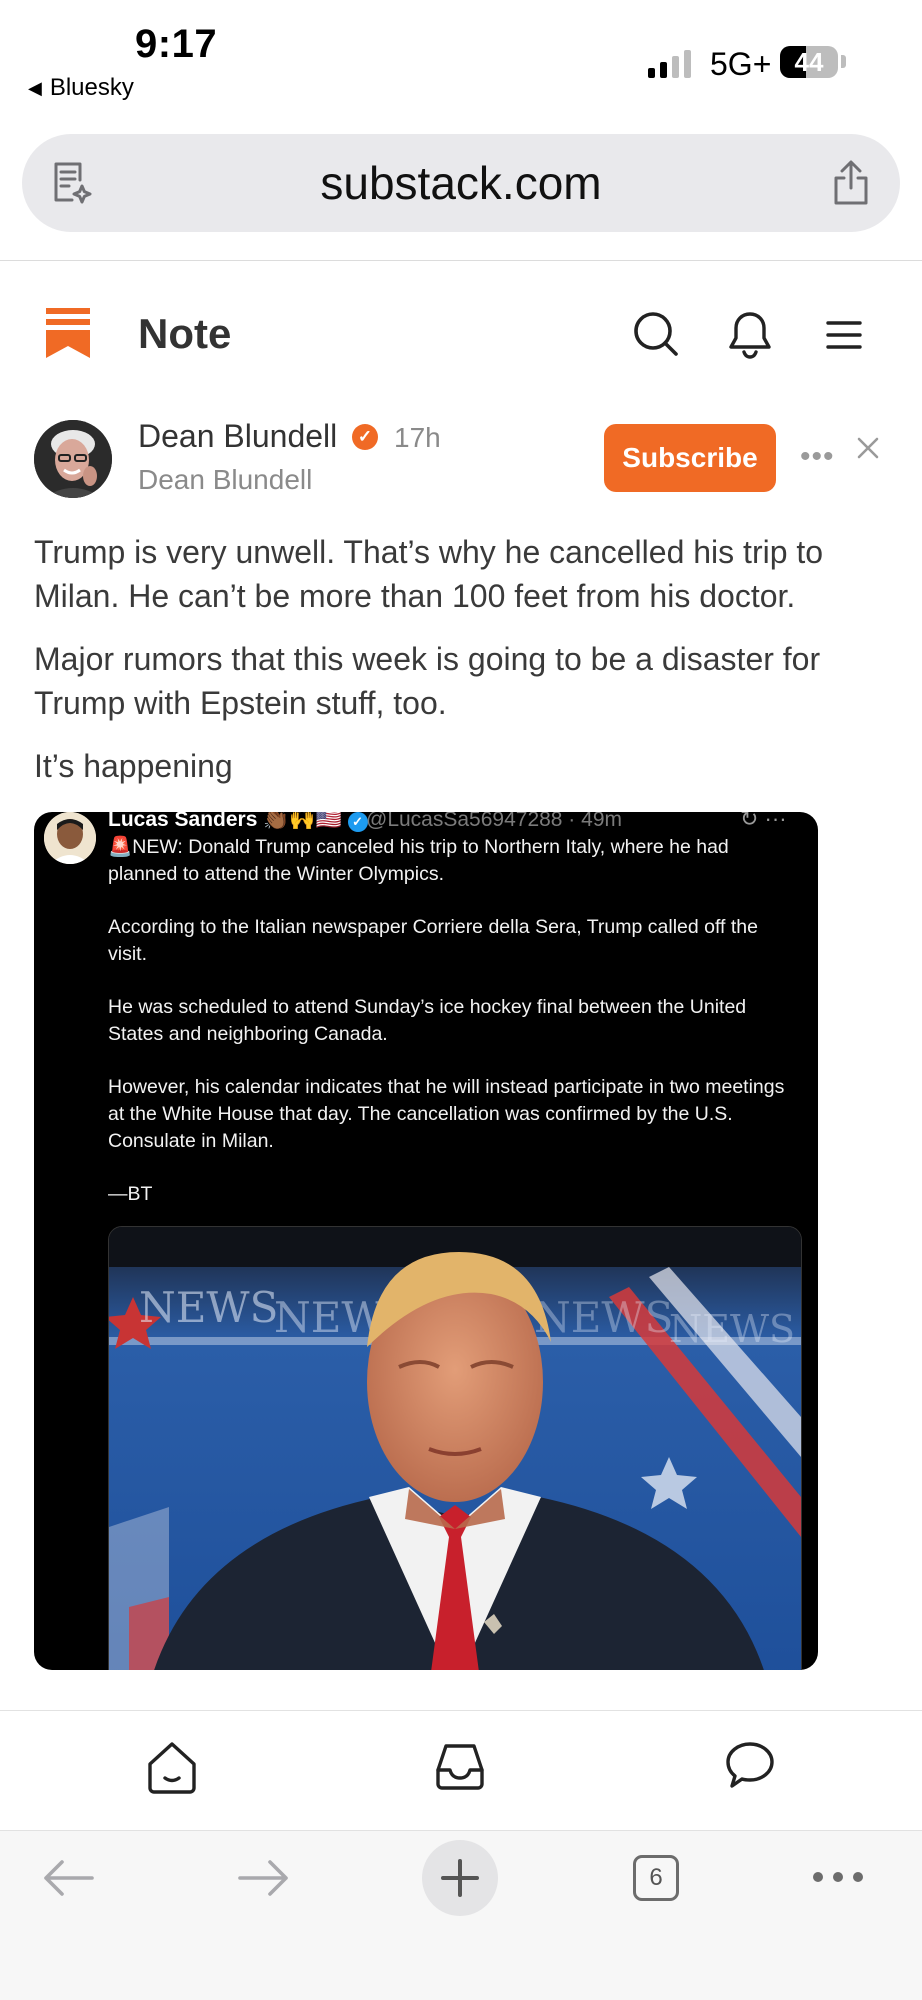  What do you see at coordinates (130, 1194) in the screenshot?
I see `embed-paragraph: —BT` at bounding box center [130, 1194].